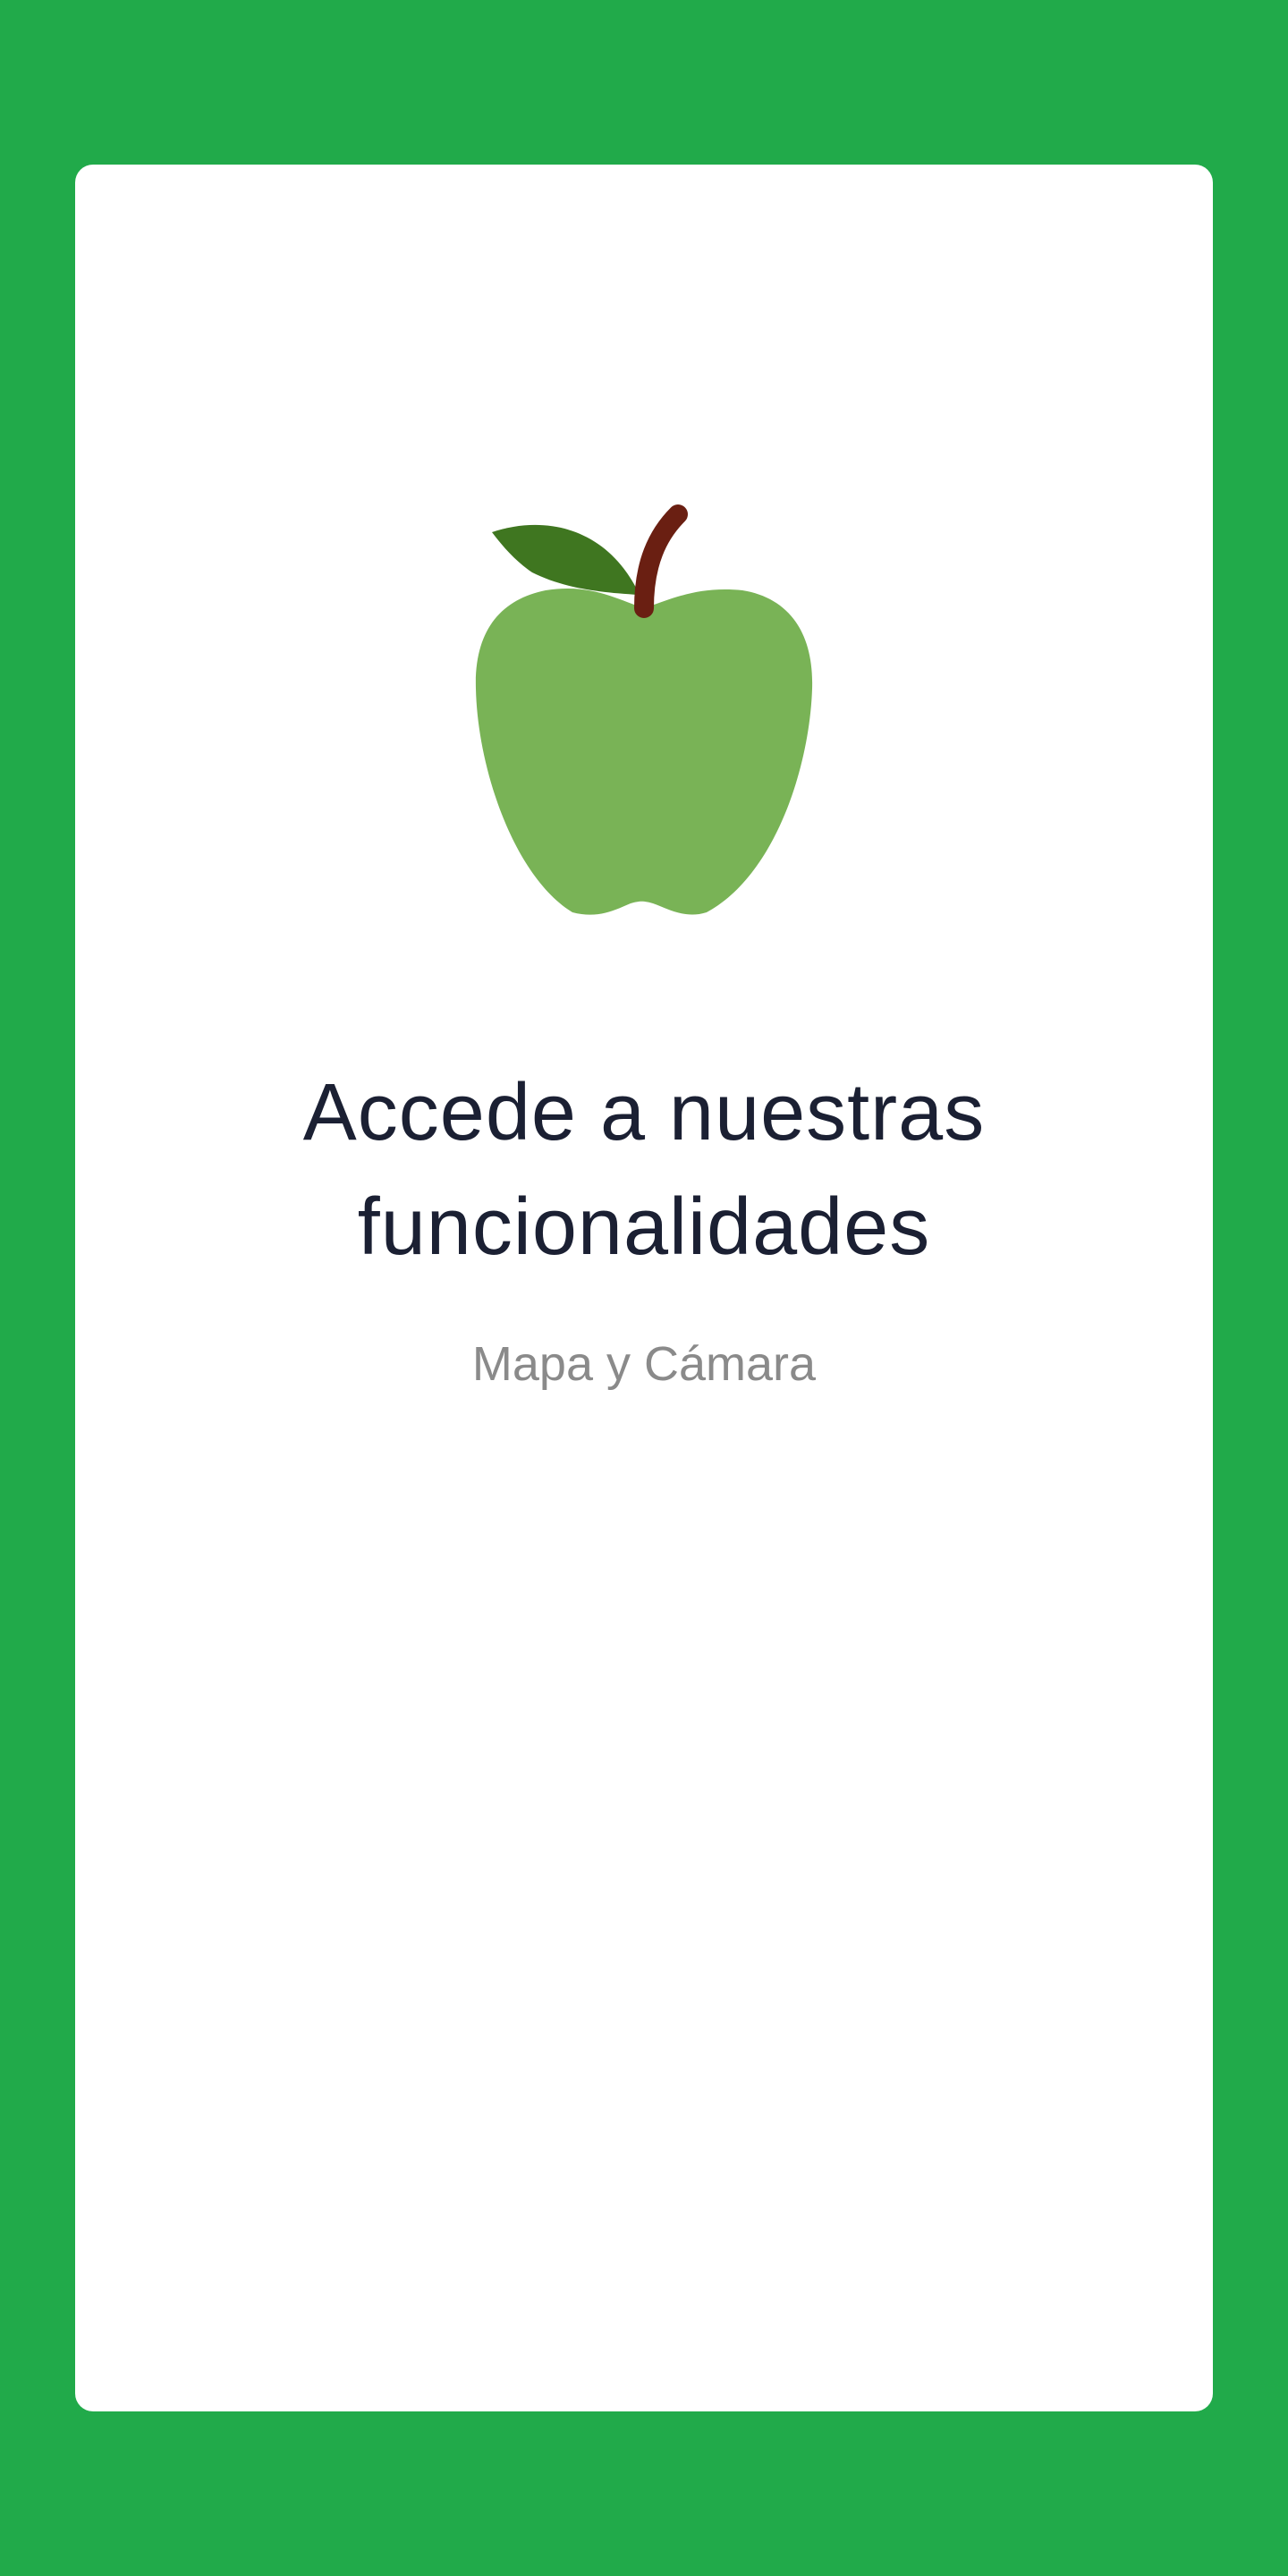 The height and width of the screenshot is (2576, 1288). What do you see at coordinates (661, 561) in the screenshot?
I see `apple-stem` at bounding box center [661, 561].